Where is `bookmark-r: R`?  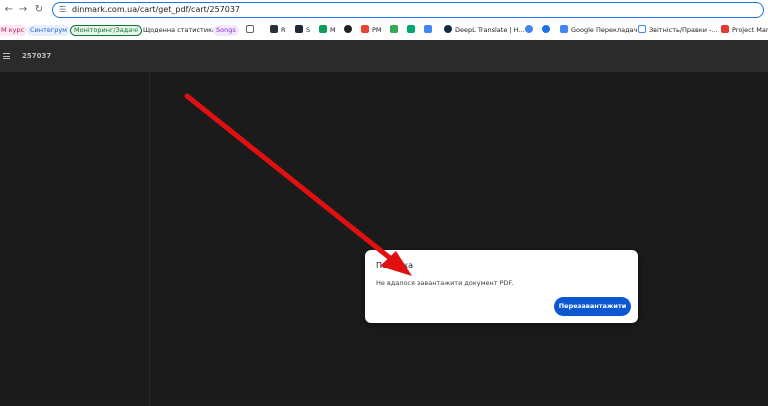 bookmark-r: R is located at coordinates (278, 30).